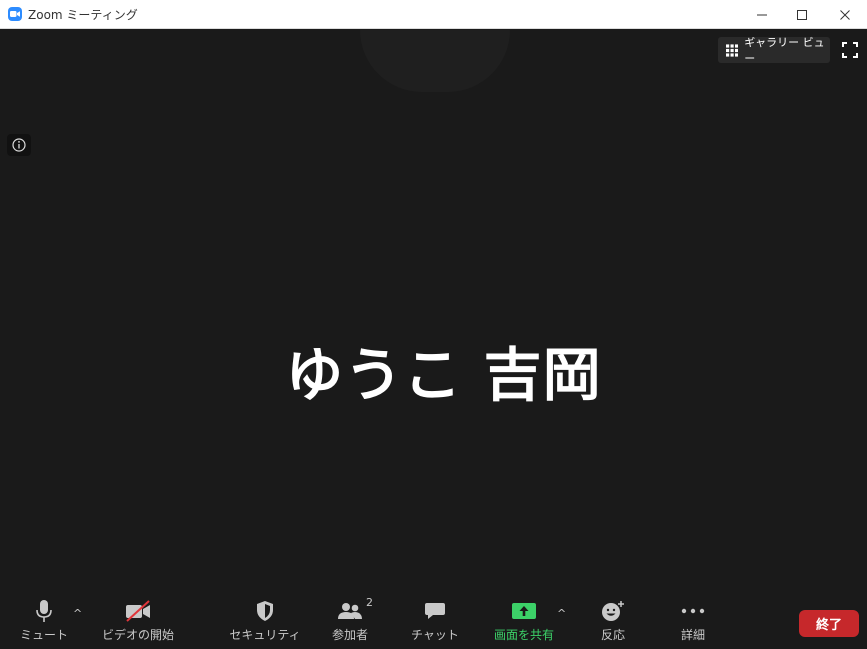 The height and width of the screenshot is (649, 867). Describe the element at coordinates (612, 635) in the screenshot. I see `reactions-label: 反応` at that location.